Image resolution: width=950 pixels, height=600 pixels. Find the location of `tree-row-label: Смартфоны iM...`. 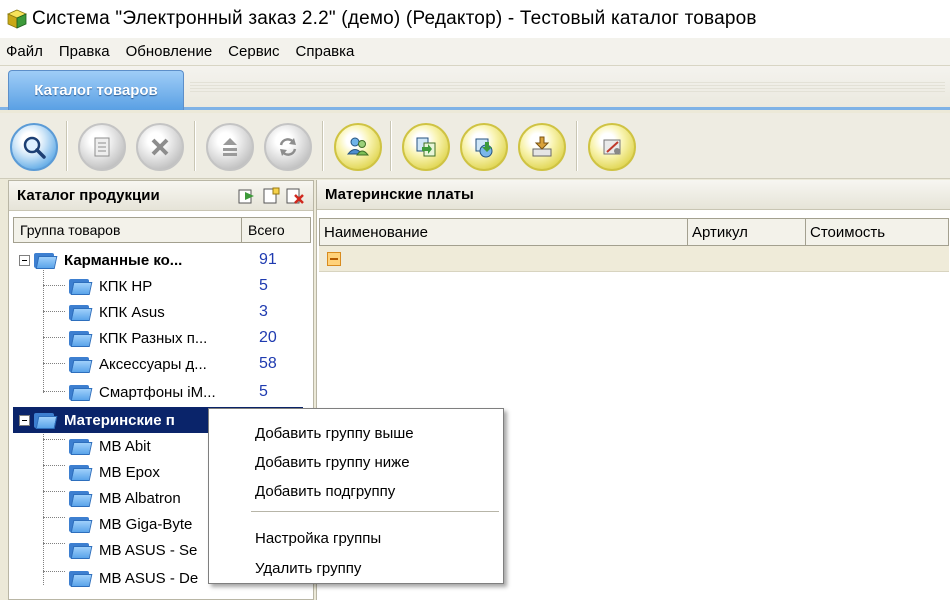

tree-row-label: Смартфоны iM... is located at coordinates (157, 392).